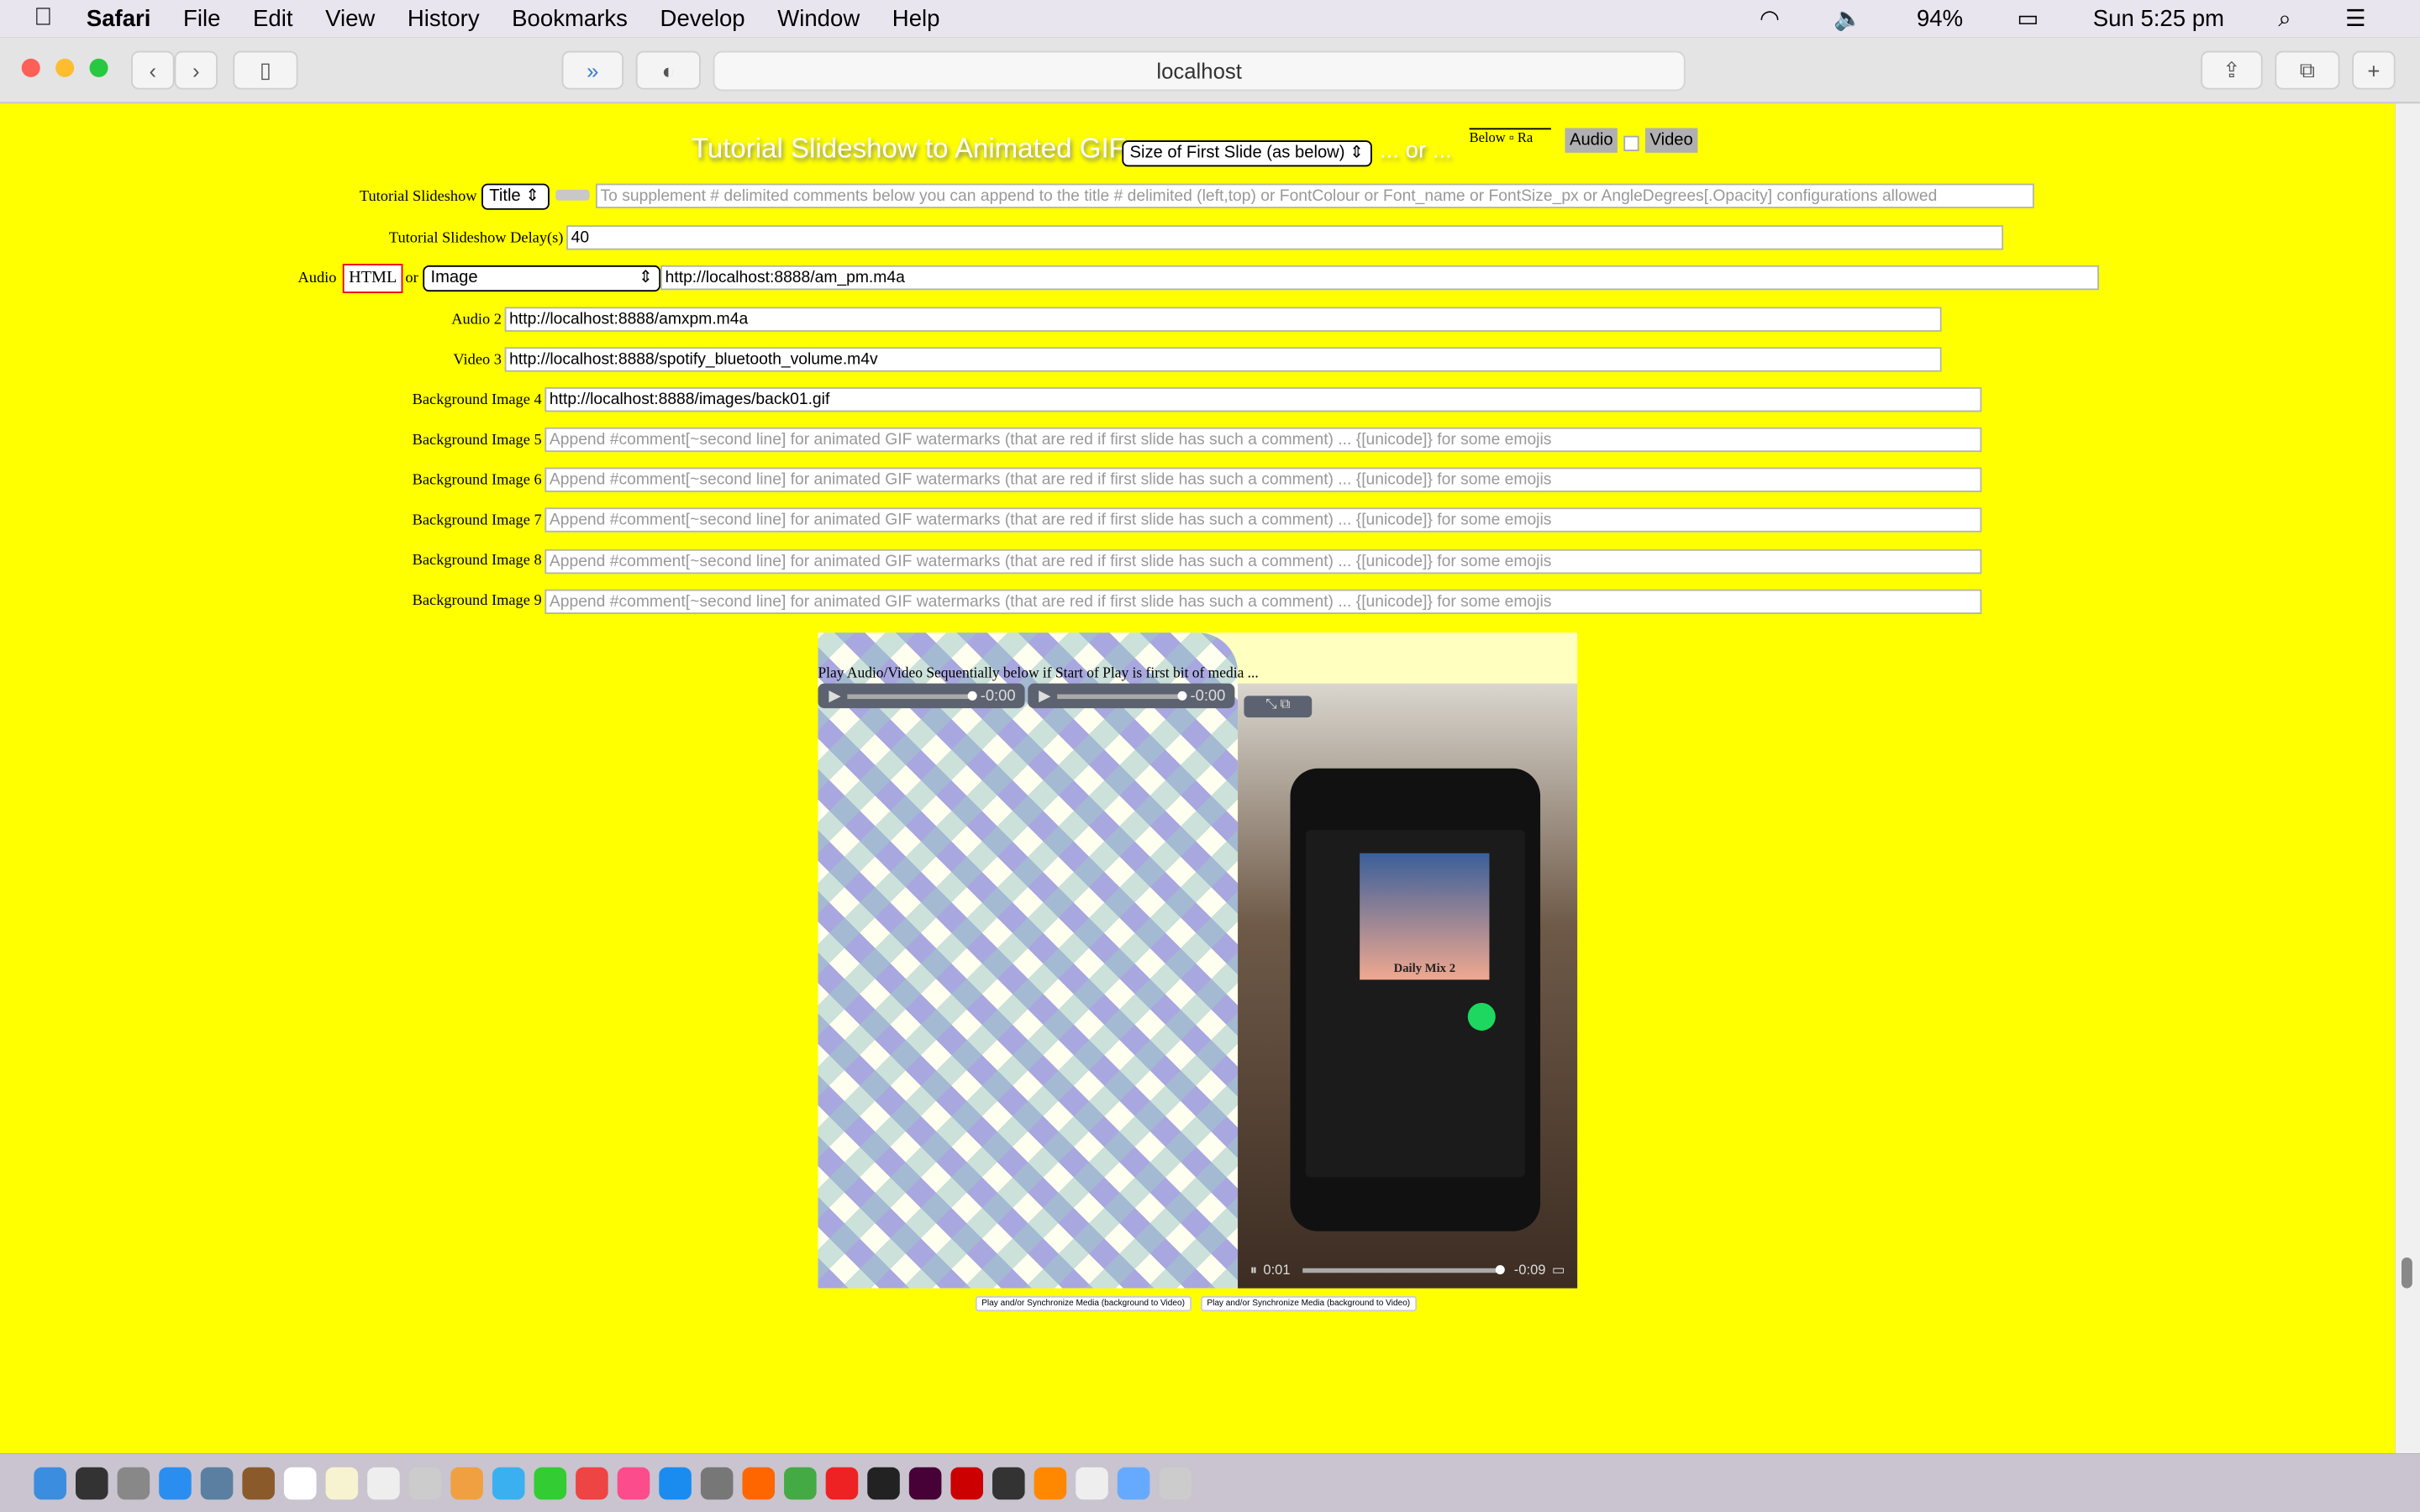 Image resolution: width=2420 pixels, height=1512 pixels. What do you see at coordinates (668, 70) in the screenshot?
I see `privacy-shield-icon: ◐` at bounding box center [668, 70].